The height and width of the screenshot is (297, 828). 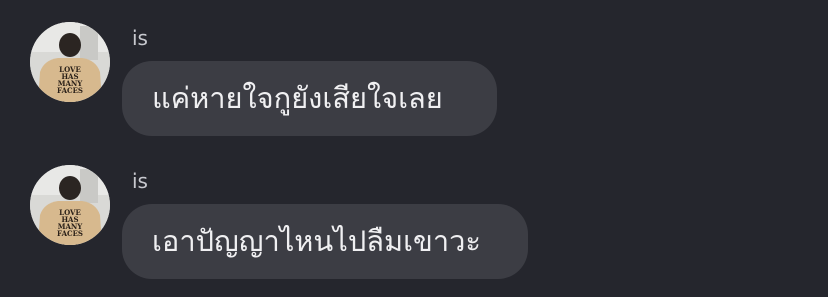 What do you see at coordinates (325, 241) in the screenshot?
I see `message-bubble: เอาปัญญาไหนไปลืมเขาวะ` at bounding box center [325, 241].